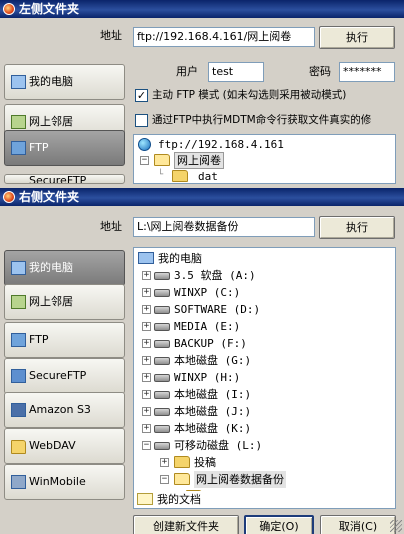 The height and width of the screenshot is (534, 404). I want to click on right-sidebar-item-amazon-s3: Amazon S3, so click(64, 410).